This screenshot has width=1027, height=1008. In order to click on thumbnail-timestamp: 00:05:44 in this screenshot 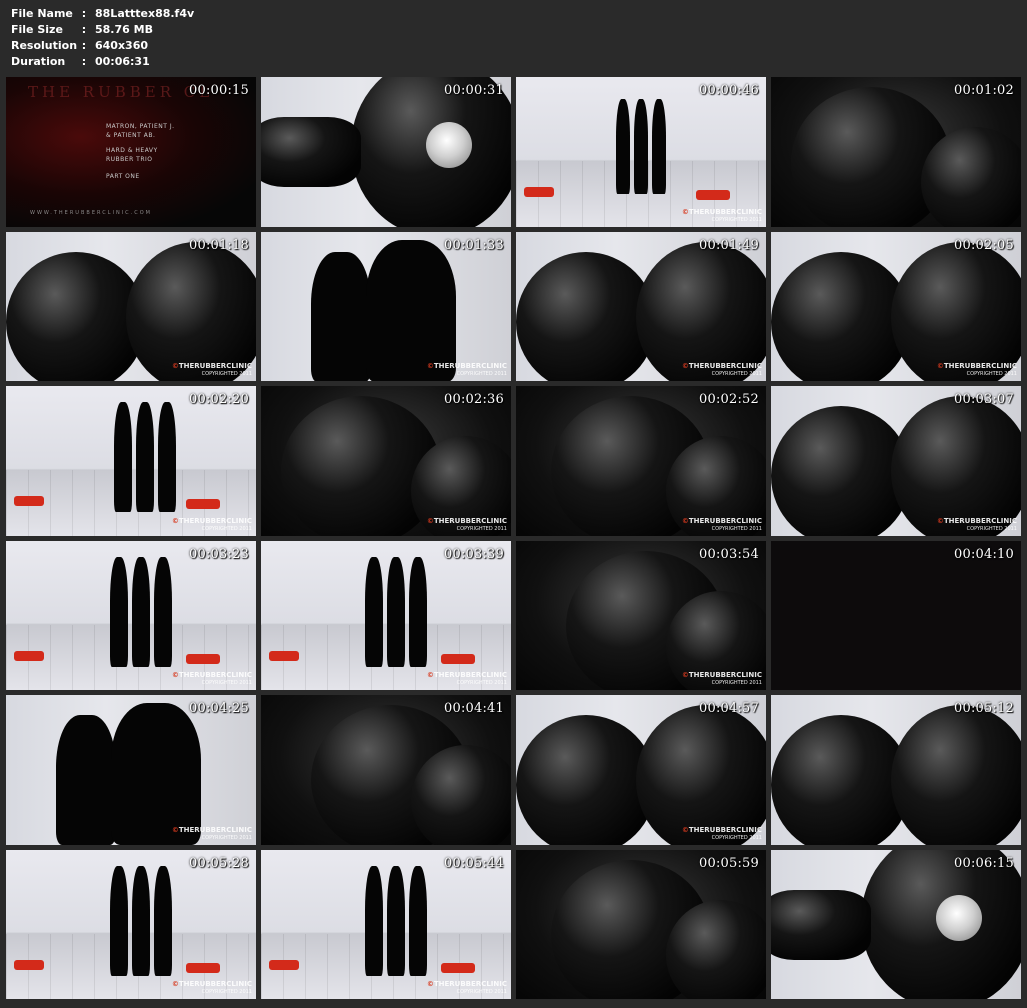, I will do `click(474, 863)`.